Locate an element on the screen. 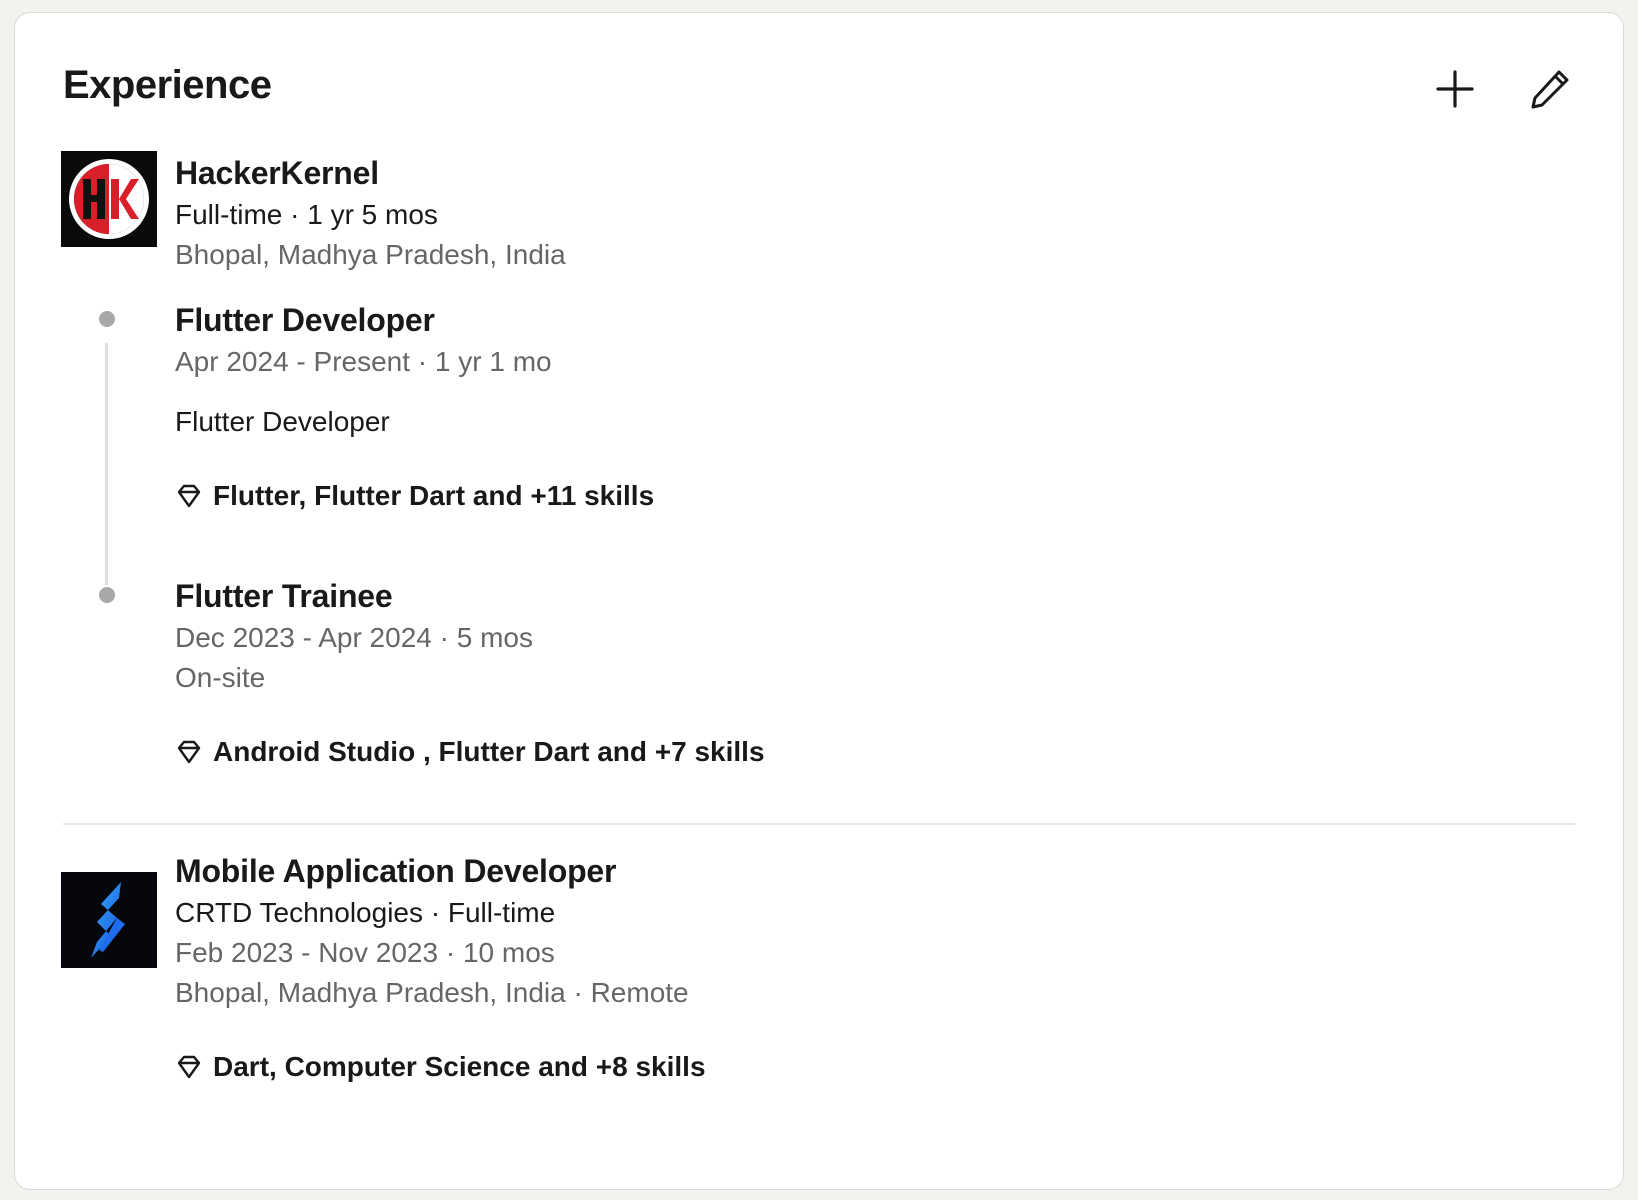 The image size is (1638, 1200). crtd-logo is located at coordinates (109, 920).